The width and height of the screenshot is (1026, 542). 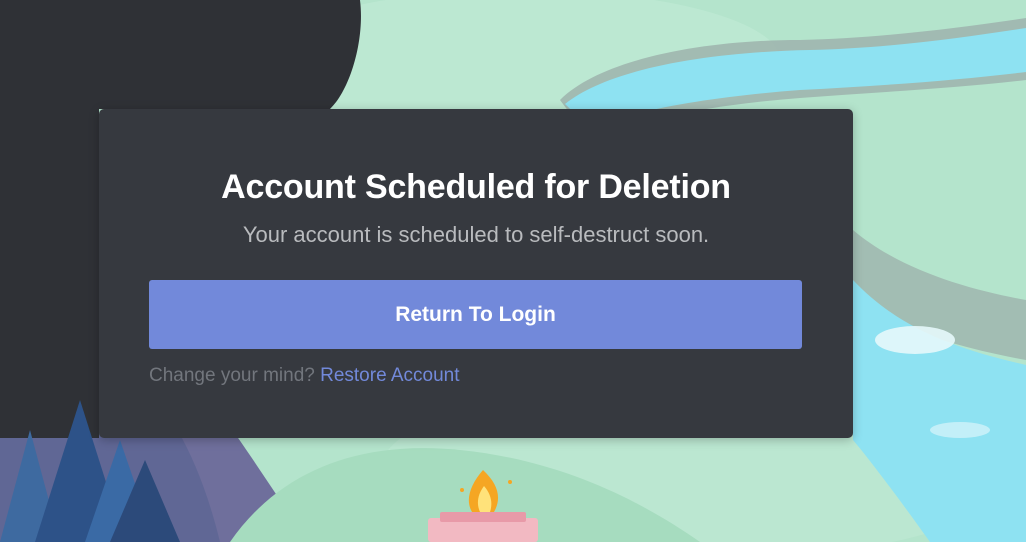 What do you see at coordinates (232, 375) in the screenshot?
I see `change-mind-text: Change your mind?` at bounding box center [232, 375].